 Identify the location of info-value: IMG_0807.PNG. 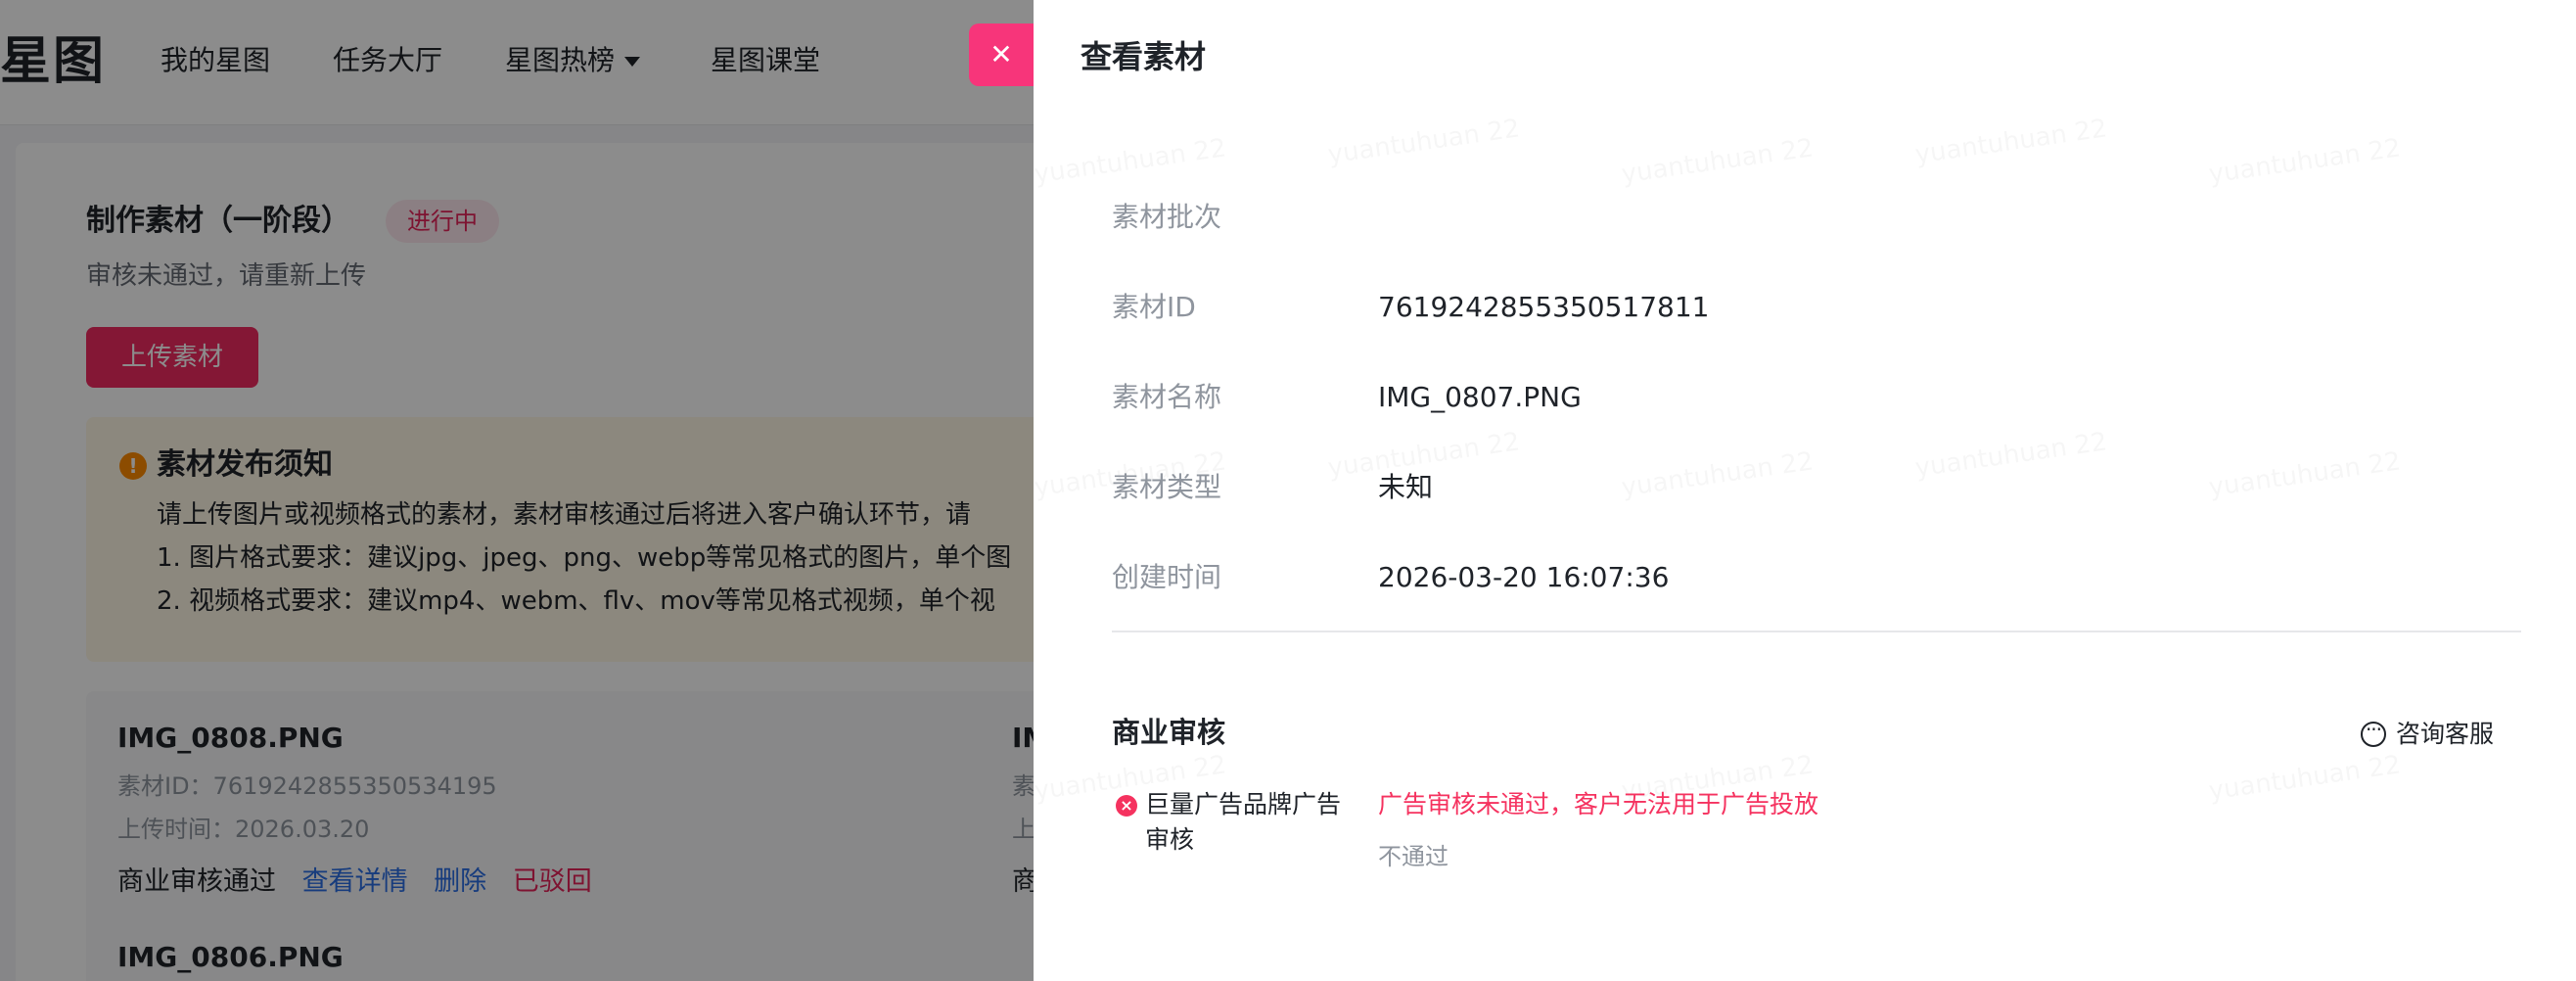
(1480, 397).